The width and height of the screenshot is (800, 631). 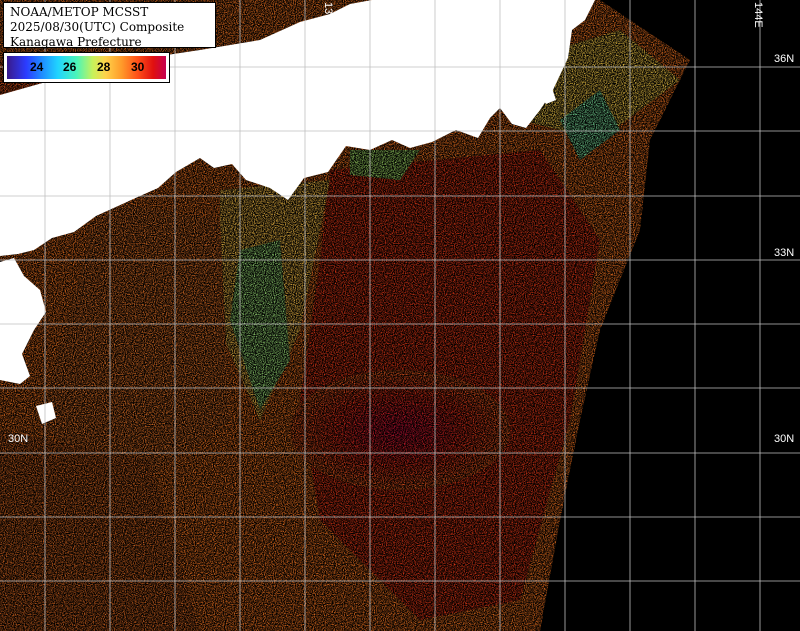 I want to click on legend-tick-26: 26, so click(x=70, y=67).